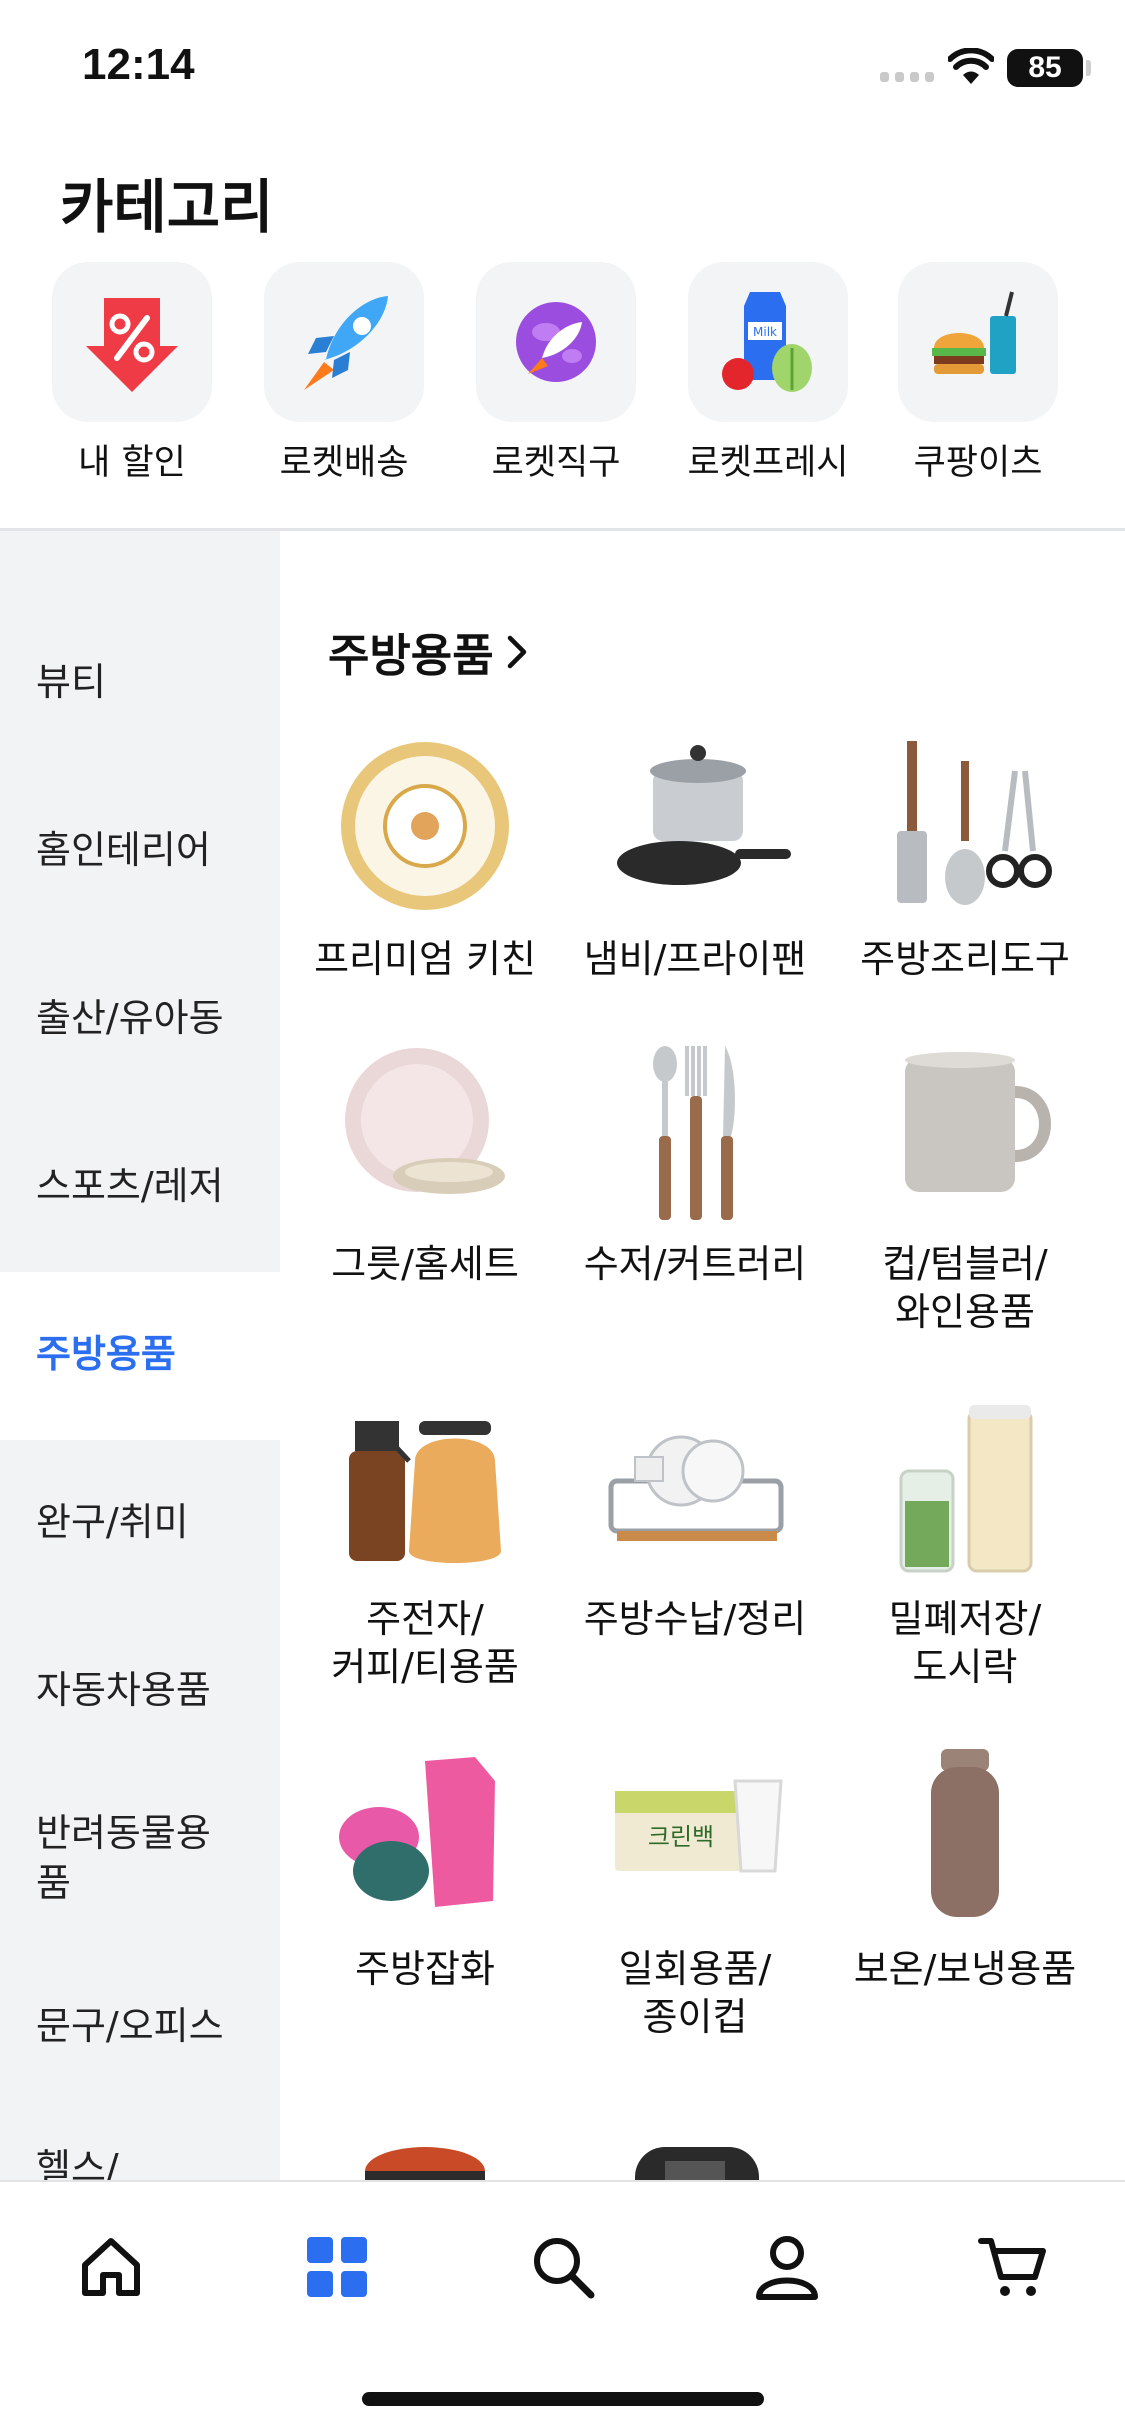 This screenshot has width=1125, height=2436. I want to click on shortcut-rocket-fresh: Milk 로켓프레시, so click(768, 373).